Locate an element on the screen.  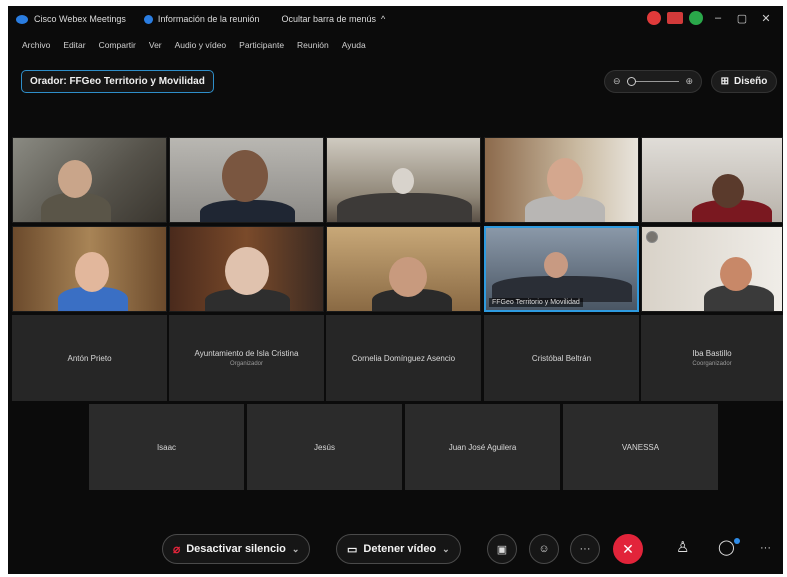
chevron-up-icon: ^ is located at coordinates (383, 19).